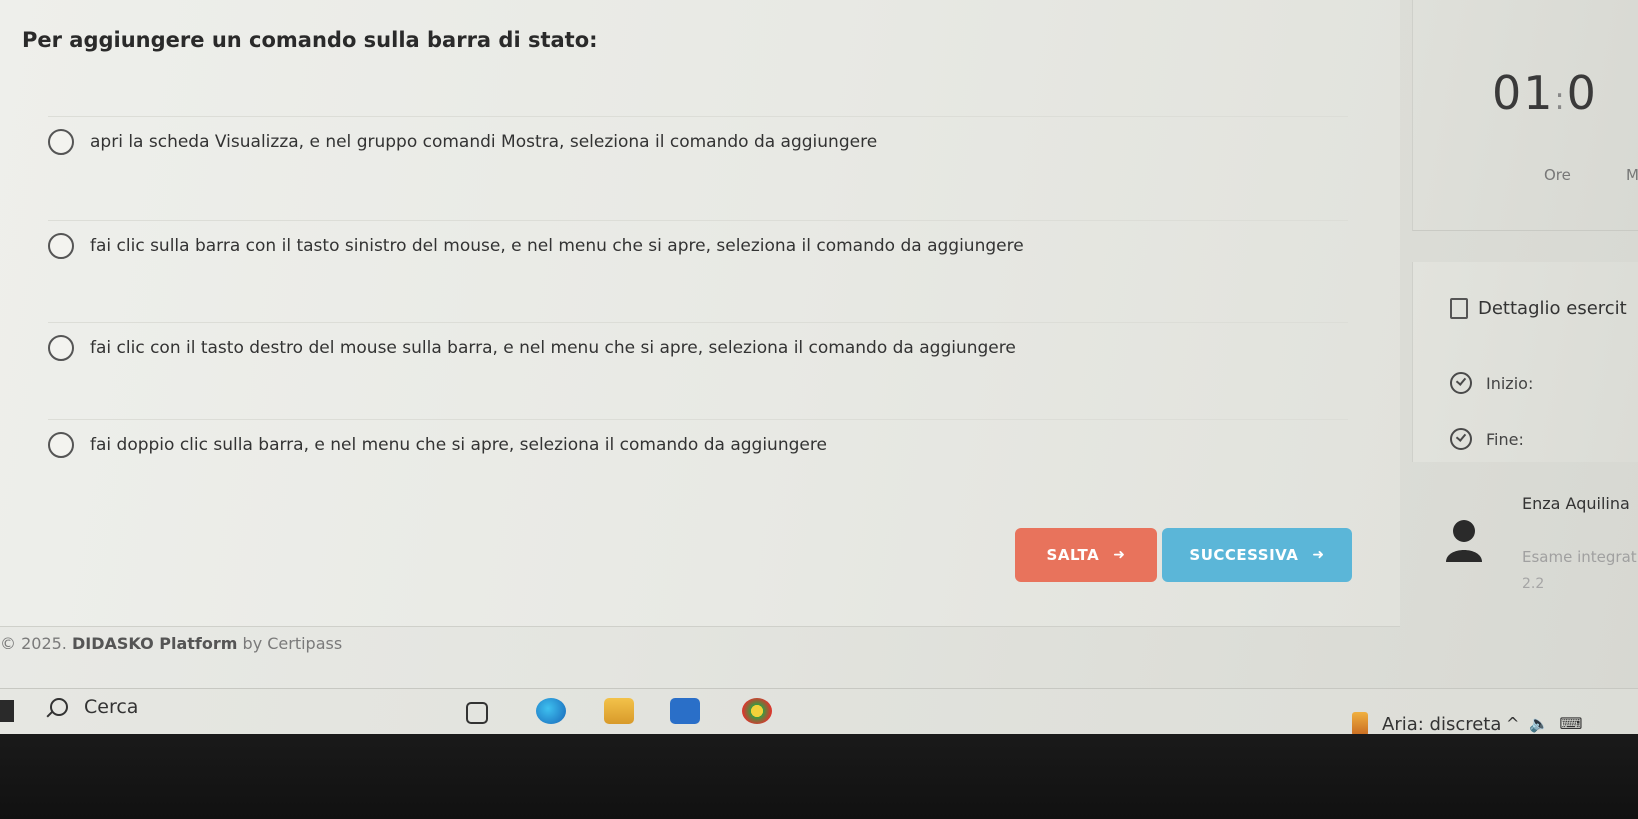  What do you see at coordinates (1544, 723) in the screenshot?
I see `speaker-icon: 🔈` at bounding box center [1544, 723].